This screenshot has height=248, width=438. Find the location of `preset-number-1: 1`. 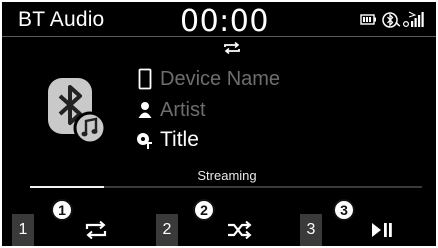

preset-number-1: 1 is located at coordinates (23, 230).